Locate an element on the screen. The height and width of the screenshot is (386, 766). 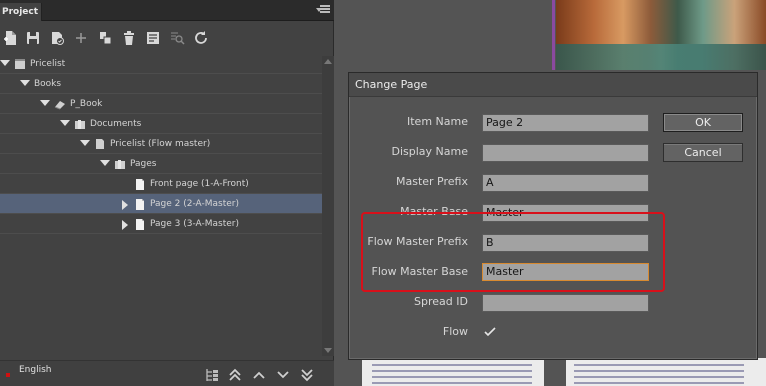
ok-button: OK is located at coordinates (703, 122).